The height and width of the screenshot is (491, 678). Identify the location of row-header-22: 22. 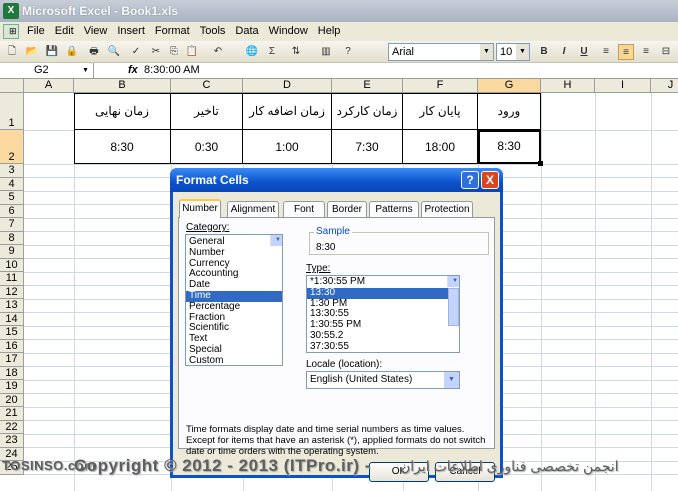
(12, 427).